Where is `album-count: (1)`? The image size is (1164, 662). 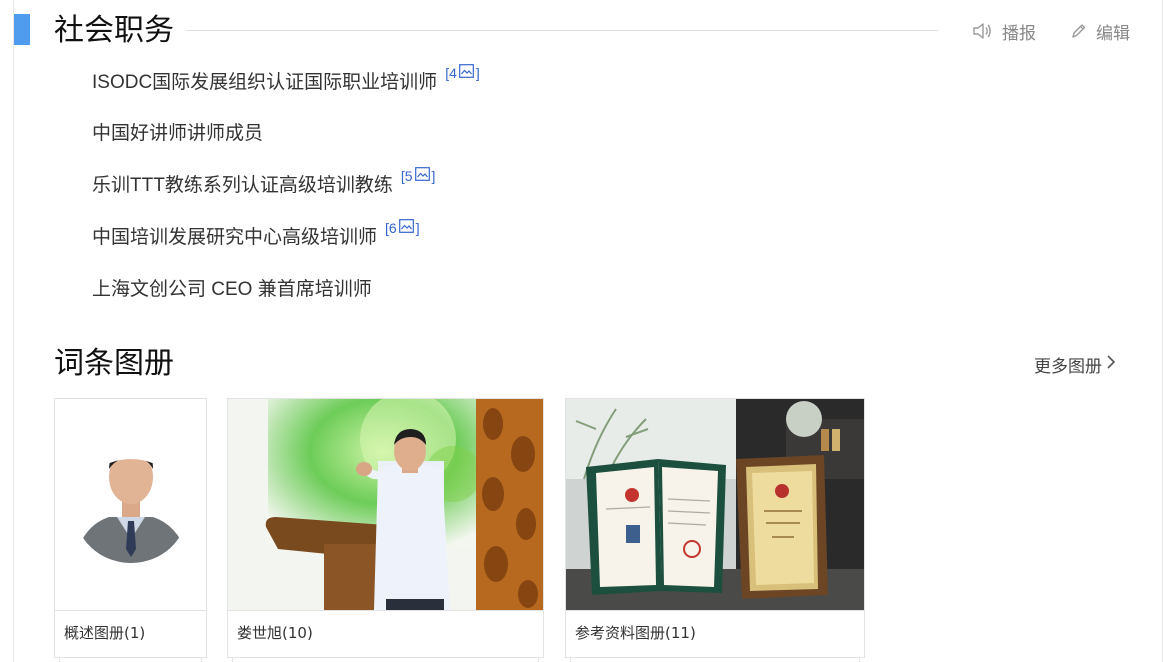
album-count: (1) is located at coordinates (135, 633).